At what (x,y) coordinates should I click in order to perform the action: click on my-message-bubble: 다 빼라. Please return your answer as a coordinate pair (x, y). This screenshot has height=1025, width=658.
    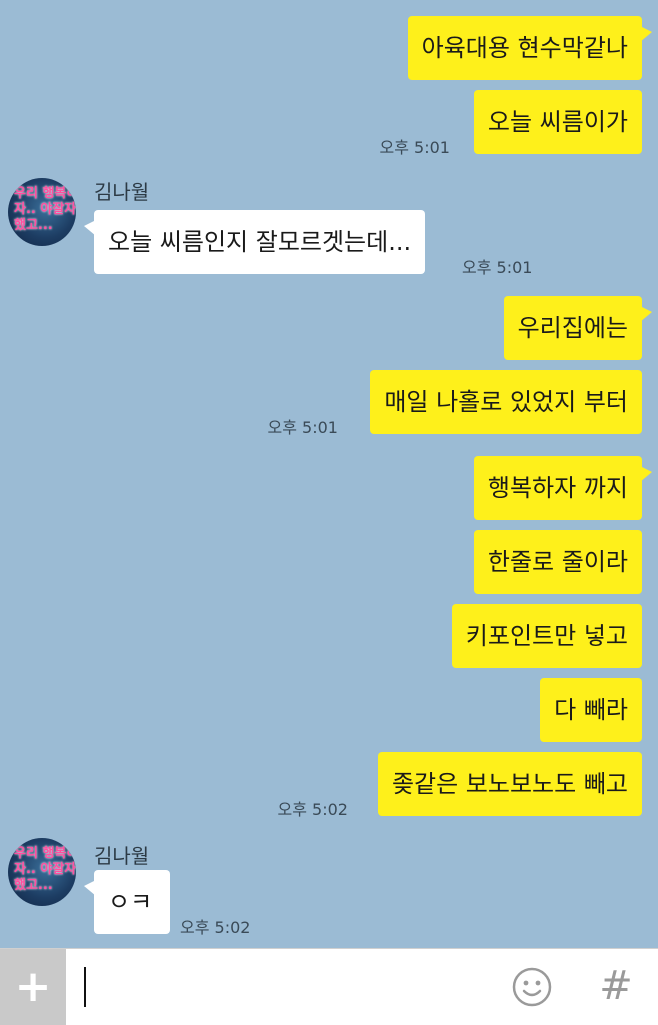
    Looking at the image, I should click on (591, 710).